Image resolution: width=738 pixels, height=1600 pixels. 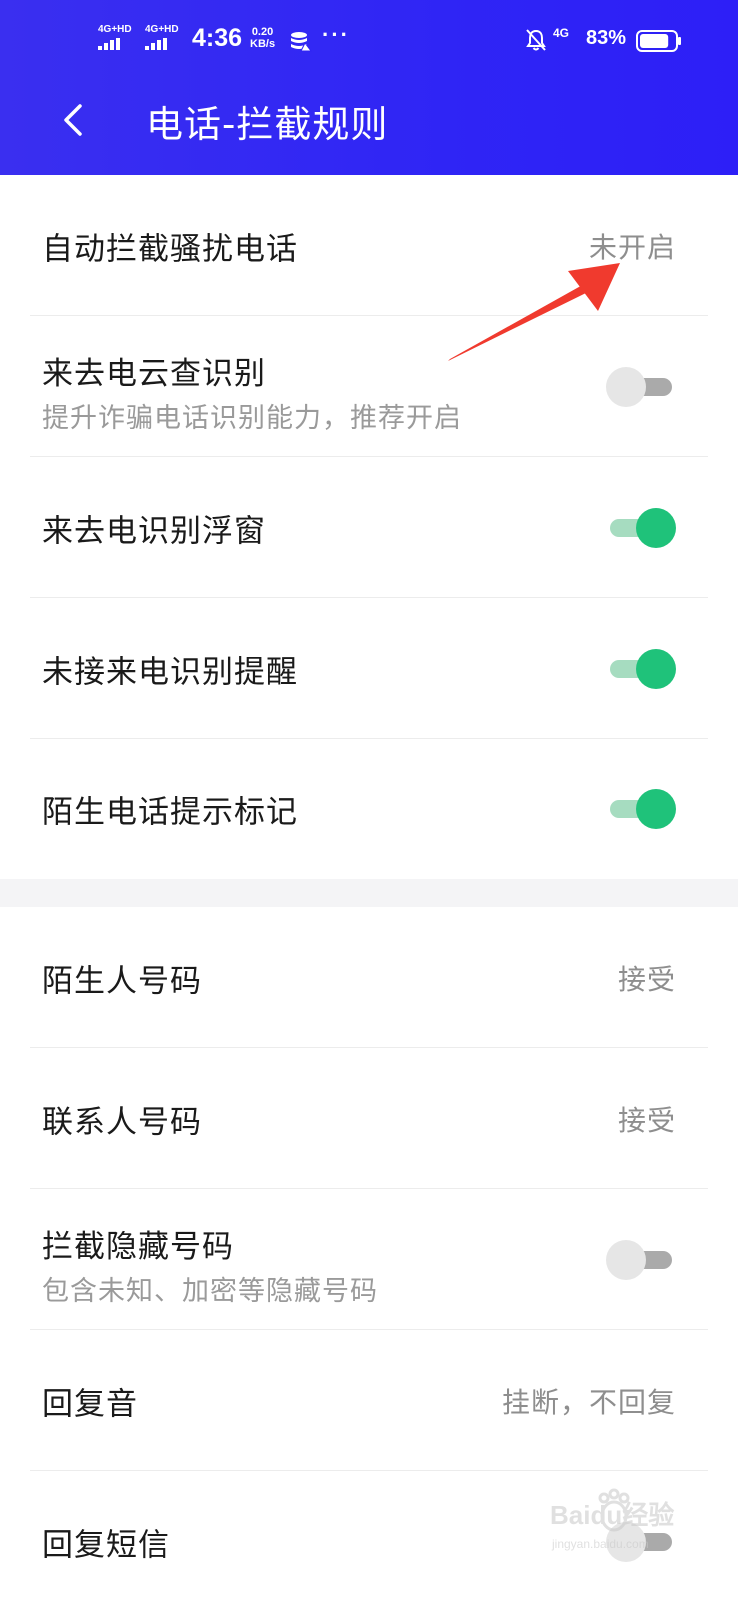 I want to click on watermark-url-text: jingyan.baidu.com, so click(x=600, y=1544).